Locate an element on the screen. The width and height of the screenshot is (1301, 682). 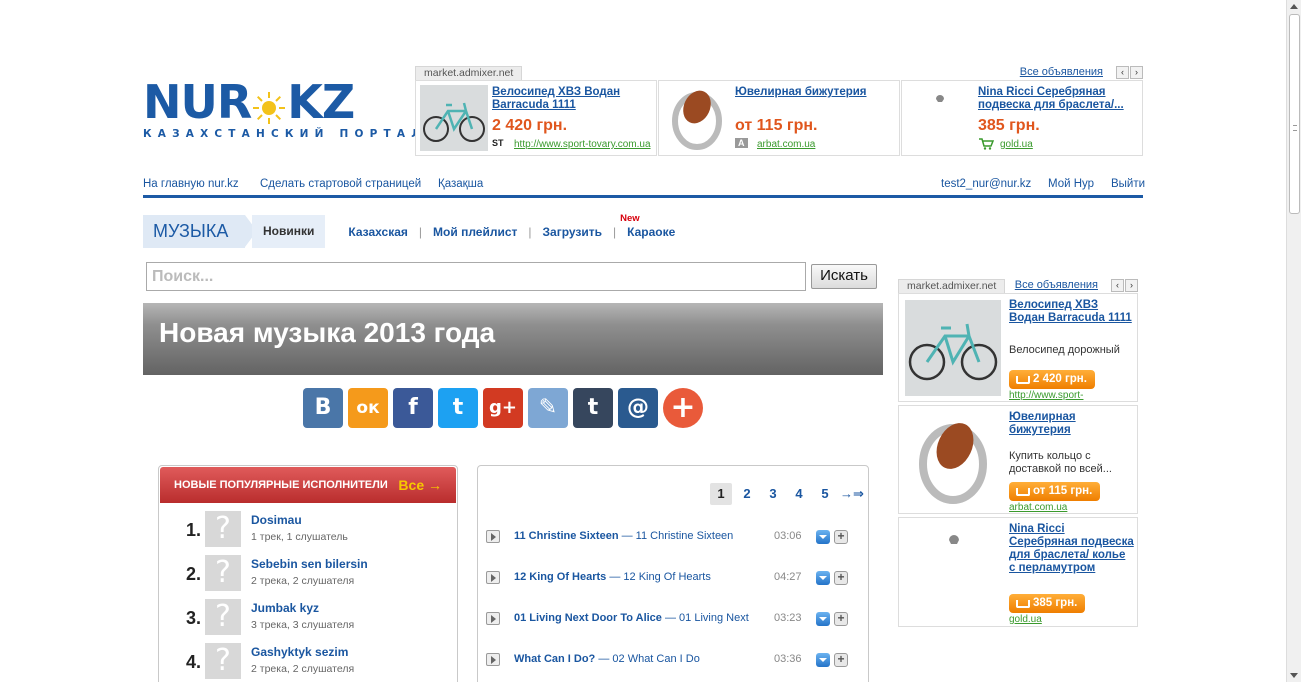
ad-price-button: от 115 грн. is located at coordinates (1055, 491).